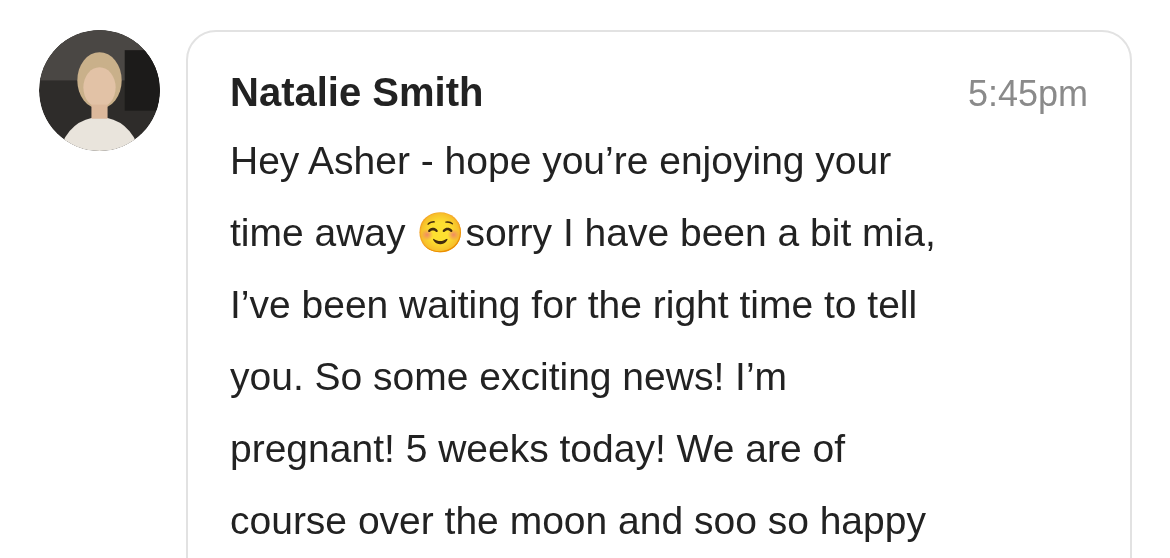 This screenshot has height=558, width=1170. What do you see at coordinates (578, 521) in the screenshot?
I see `message-text-line: course over the moon and soo so happy` at bounding box center [578, 521].